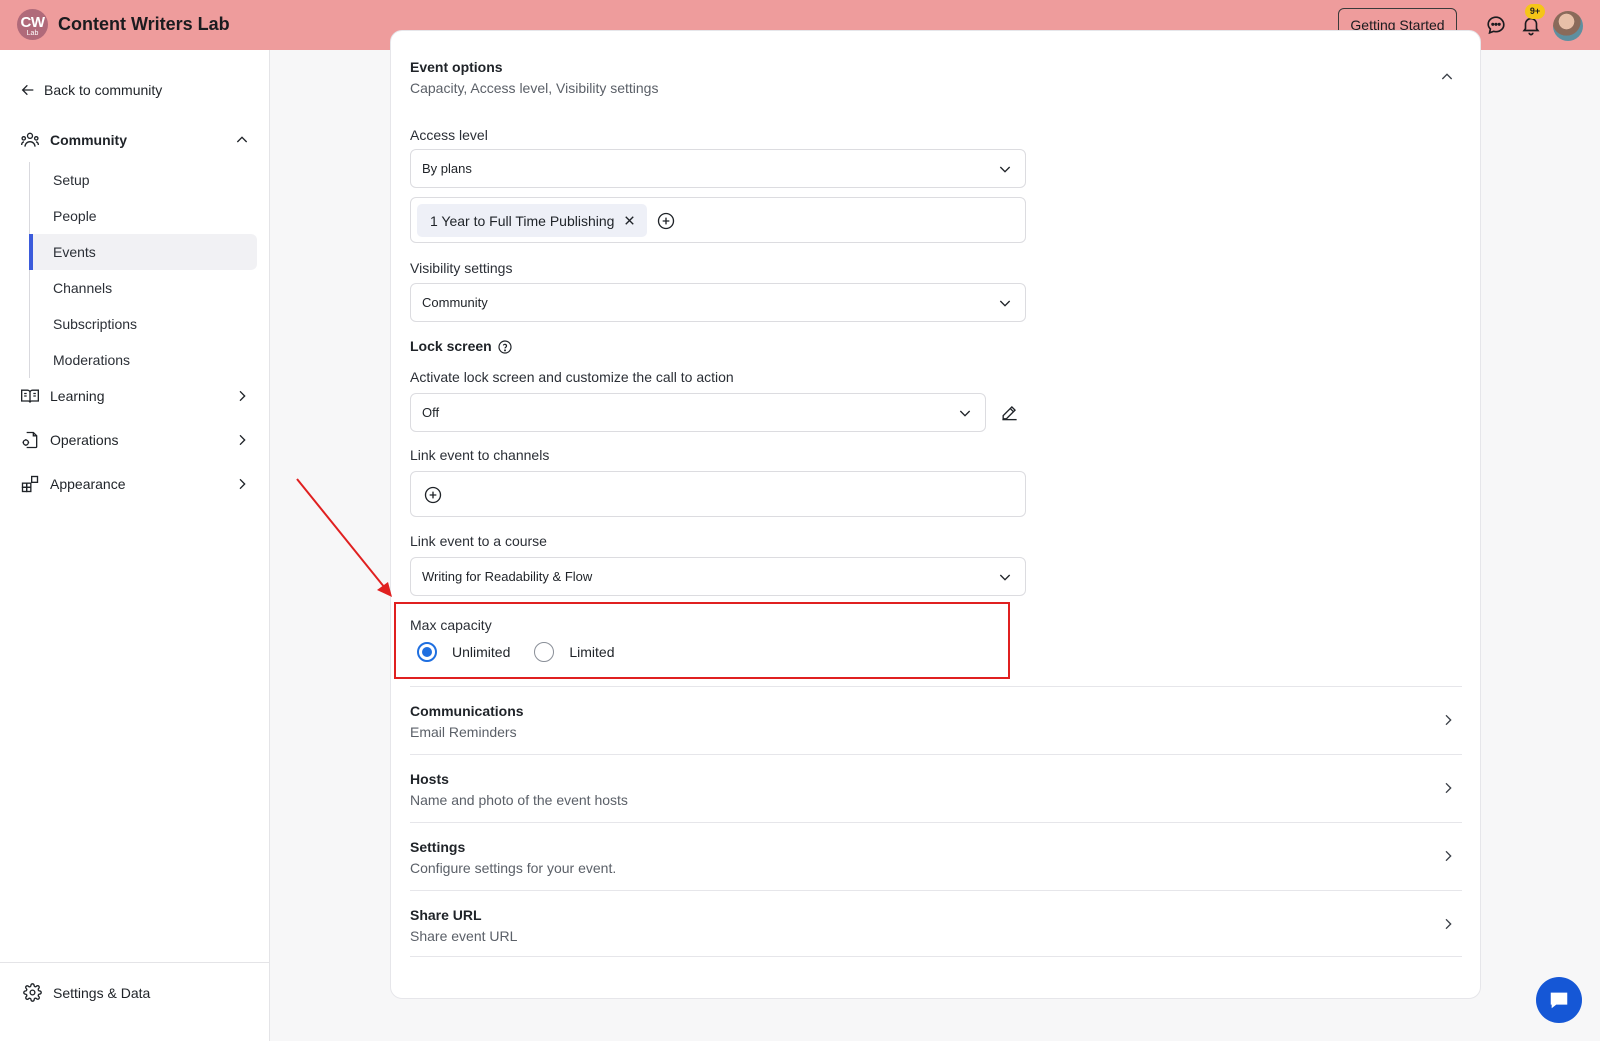 Image resolution: width=1600 pixels, height=1041 pixels. What do you see at coordinates (936, 787) in the screenshot?
I see `section-hosts: Hosts Name and photo of the event hosts` at bounding box center [936, 787].